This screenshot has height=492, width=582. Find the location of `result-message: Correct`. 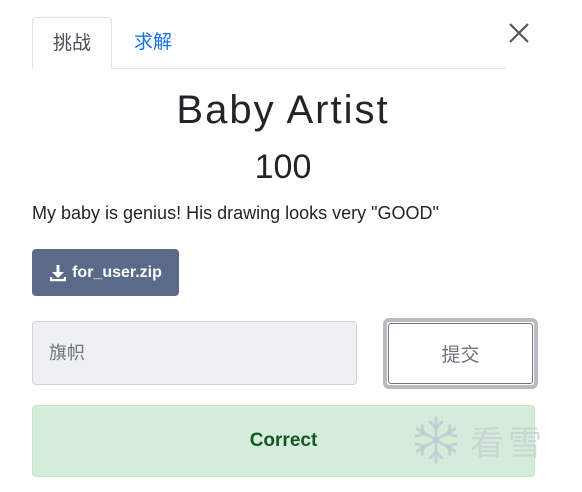

result-message: Correct is located at coordinates (283, 440).